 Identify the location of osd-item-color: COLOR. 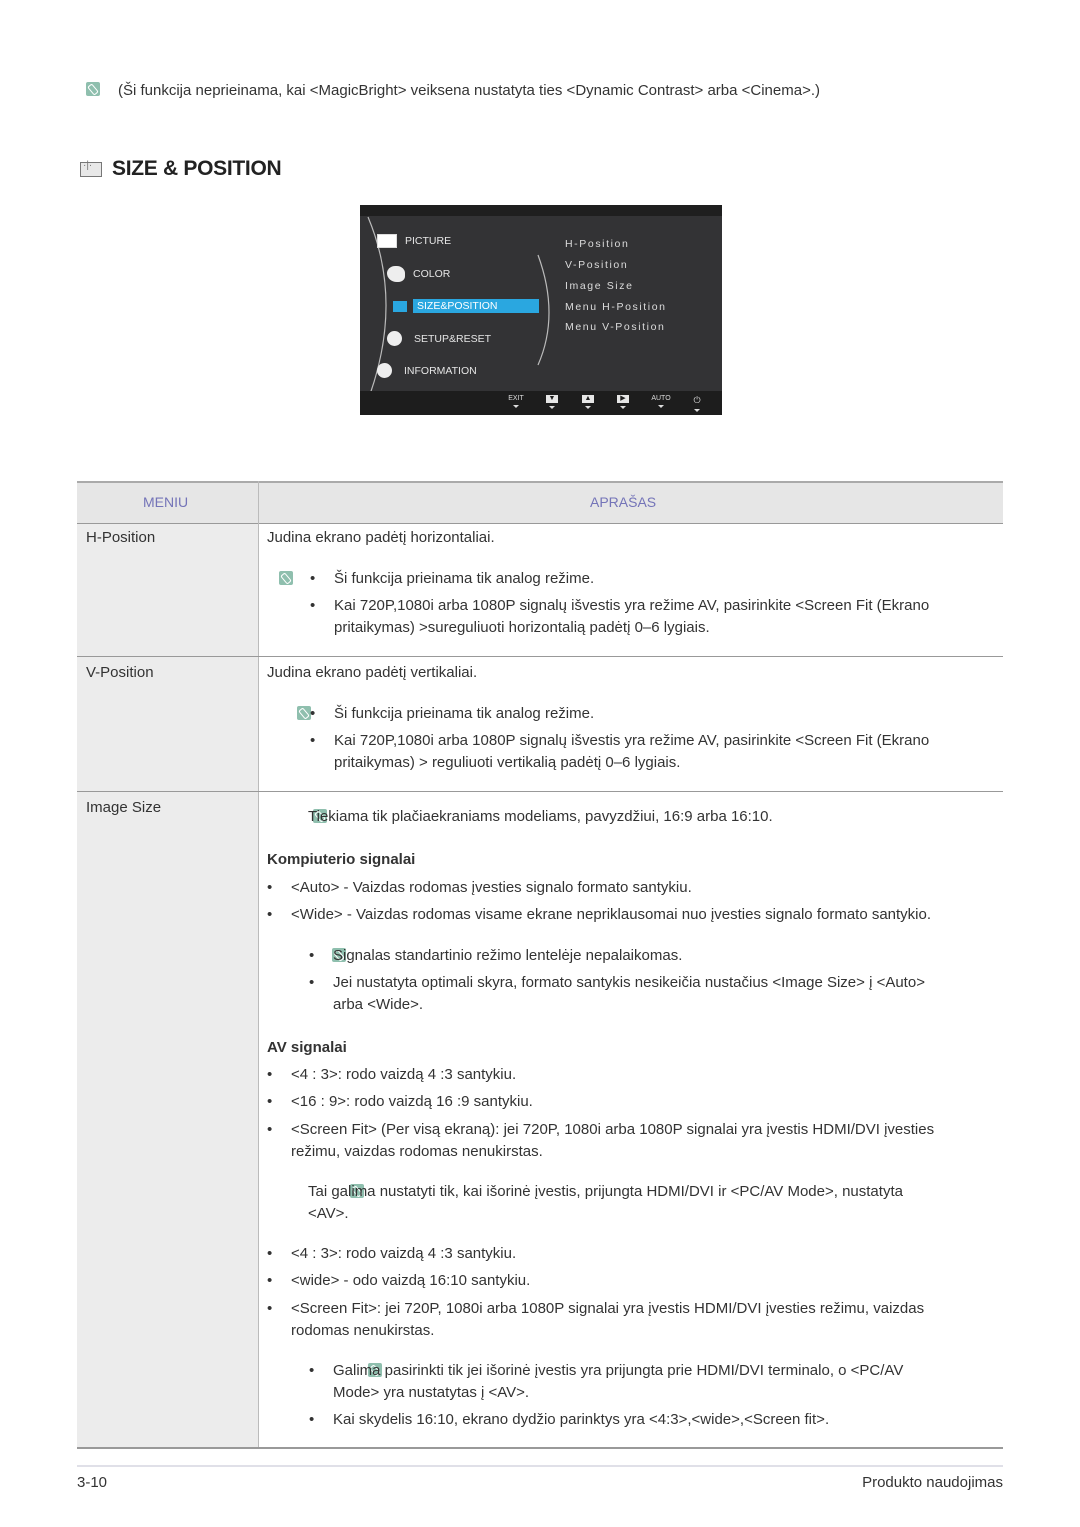
(418, 274).